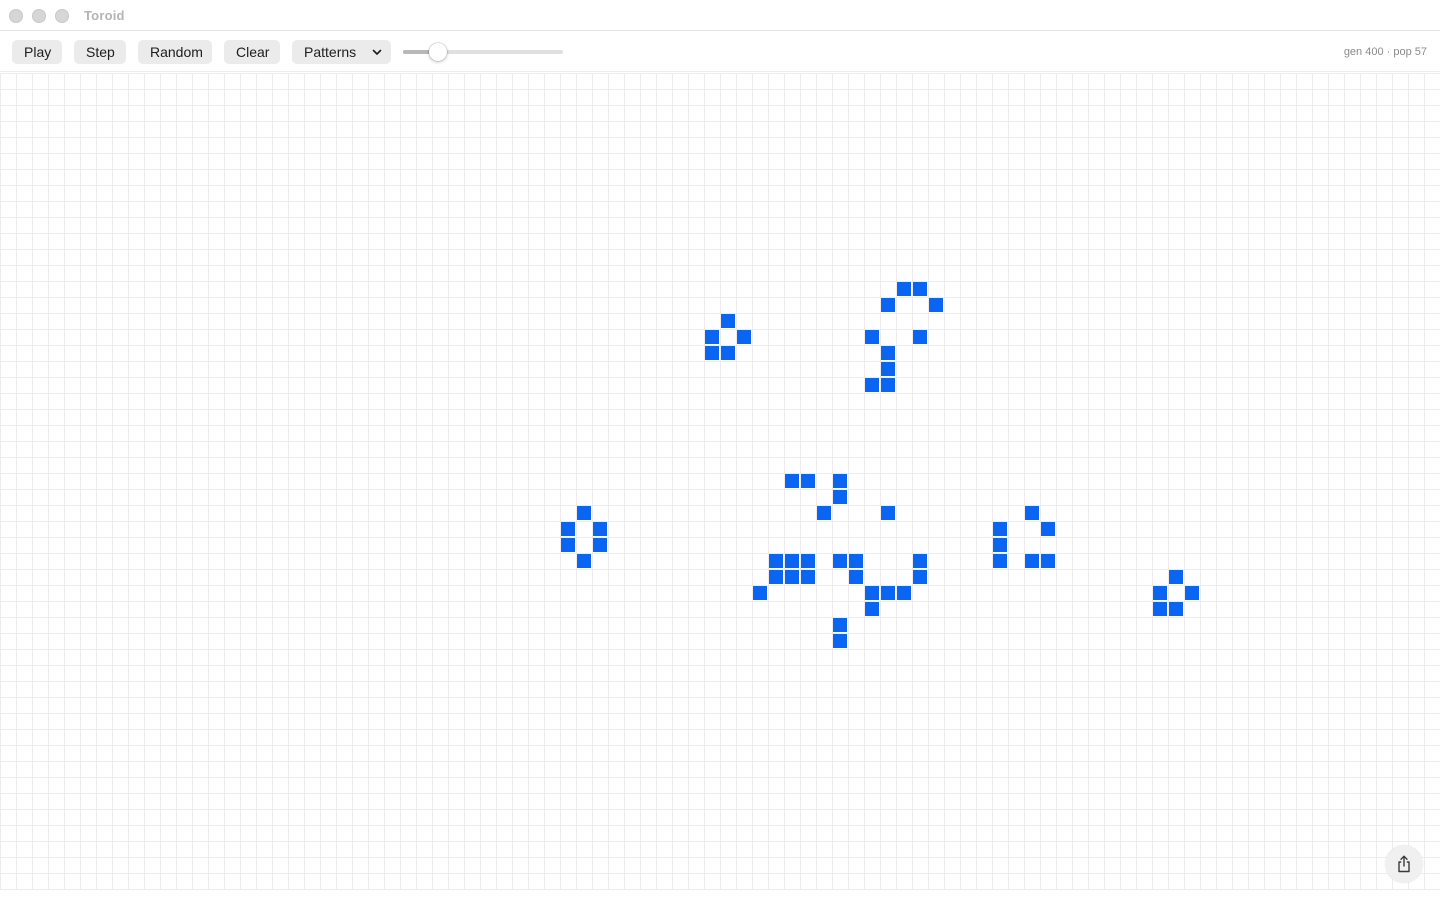 The height and width of the screenshot is (900, 1440). I want to click on window-title: Toroid, so click(104, 15).